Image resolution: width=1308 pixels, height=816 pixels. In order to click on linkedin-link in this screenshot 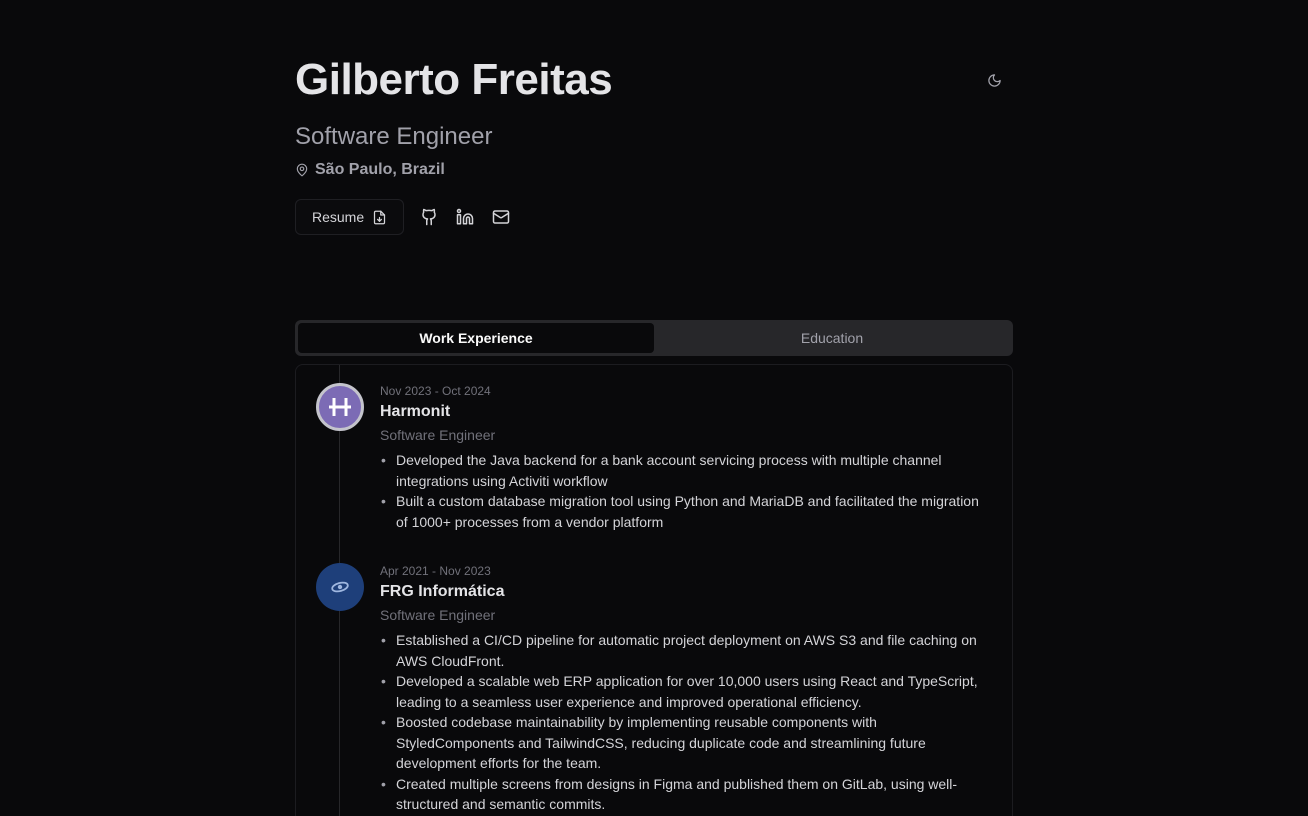, I will do `click(465, 217)`.